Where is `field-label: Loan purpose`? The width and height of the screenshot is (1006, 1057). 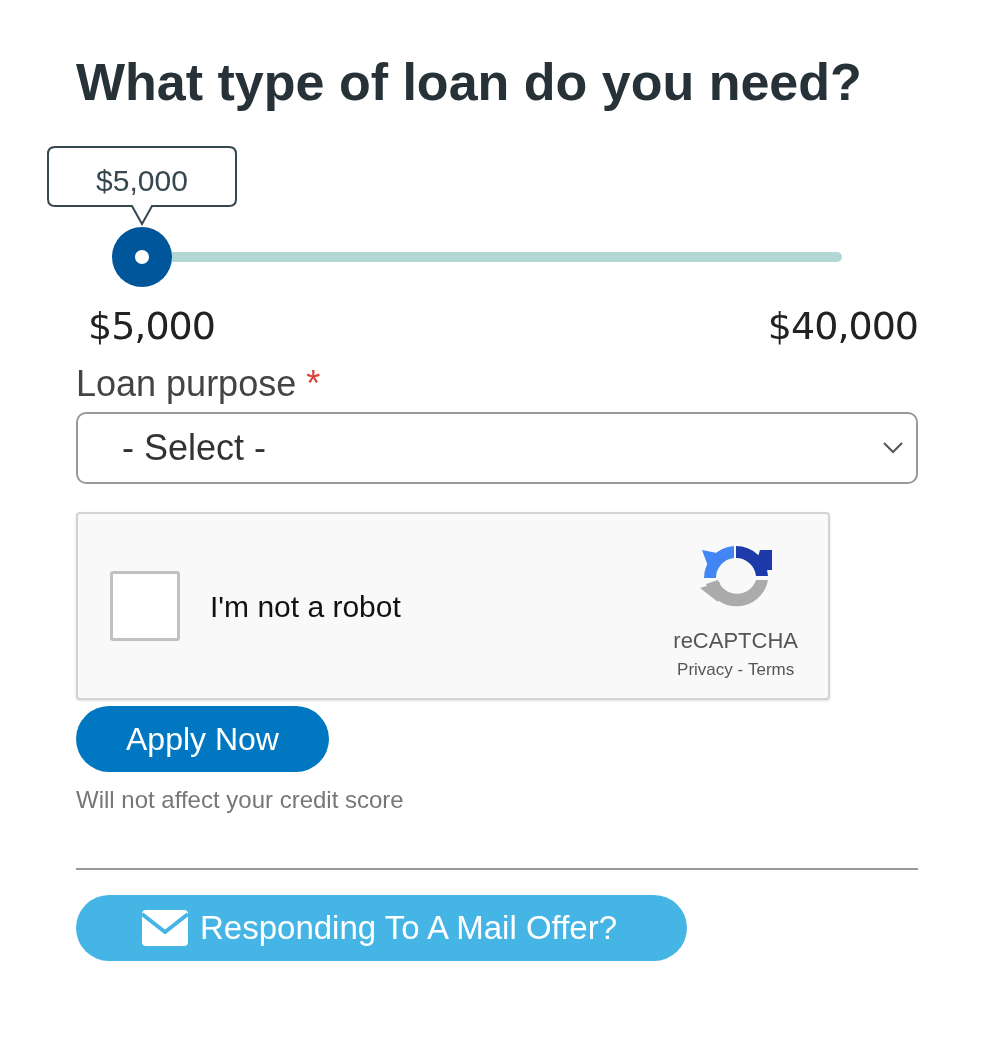
field-label: Loan purpose is located at coordinates (186, 384).